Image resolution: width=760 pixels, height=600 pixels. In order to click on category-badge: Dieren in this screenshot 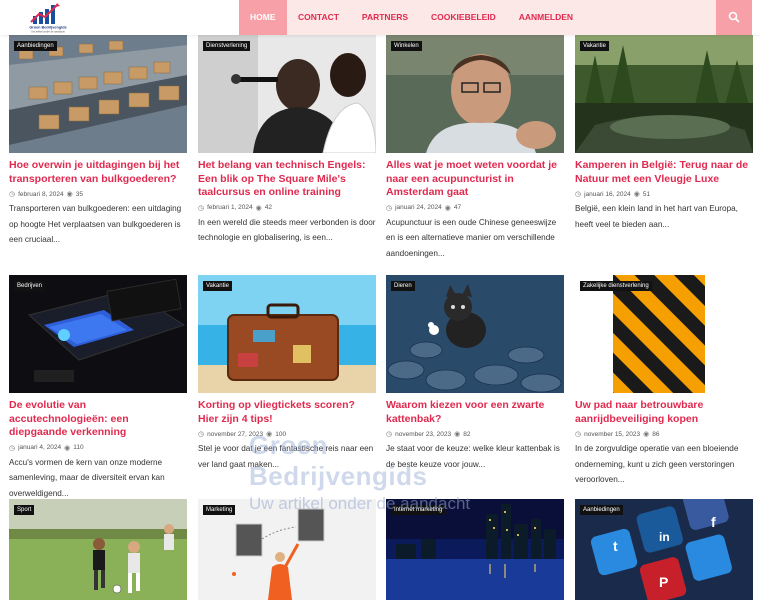, I will do `click(403, 286)`.